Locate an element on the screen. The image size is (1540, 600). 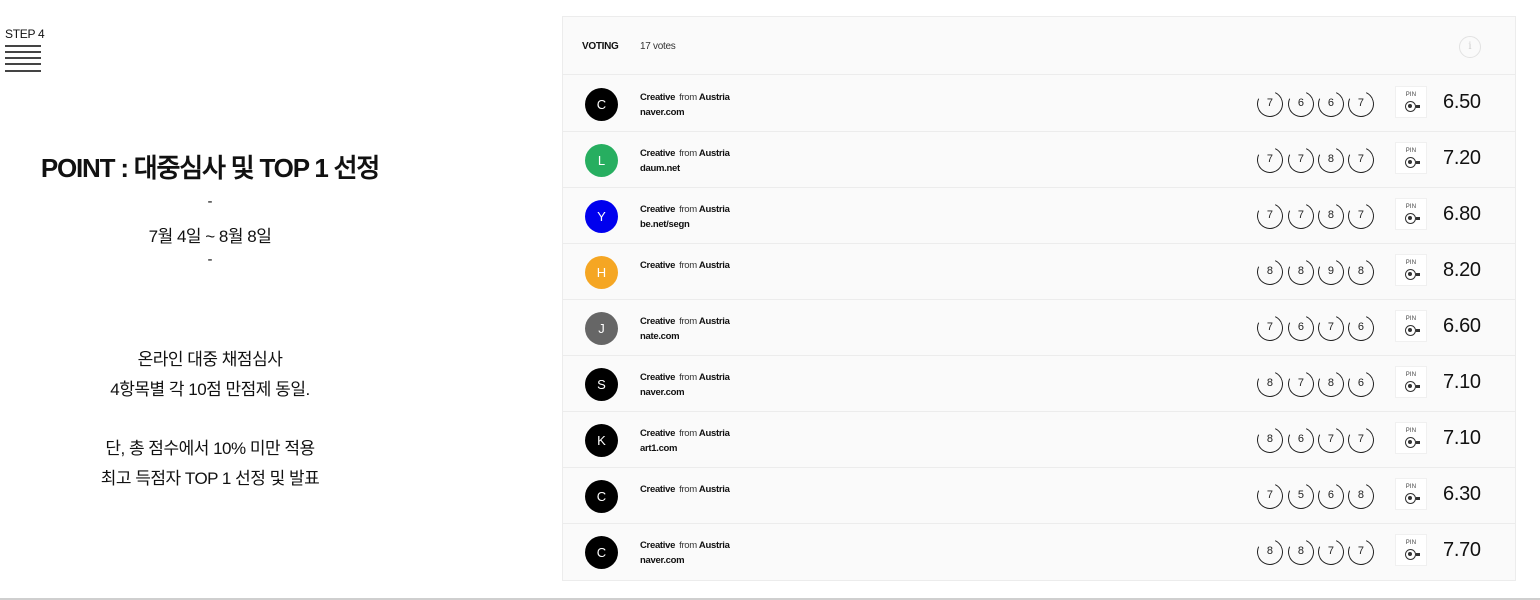
voter-site: naver.com is located at coordinates (662, 560).